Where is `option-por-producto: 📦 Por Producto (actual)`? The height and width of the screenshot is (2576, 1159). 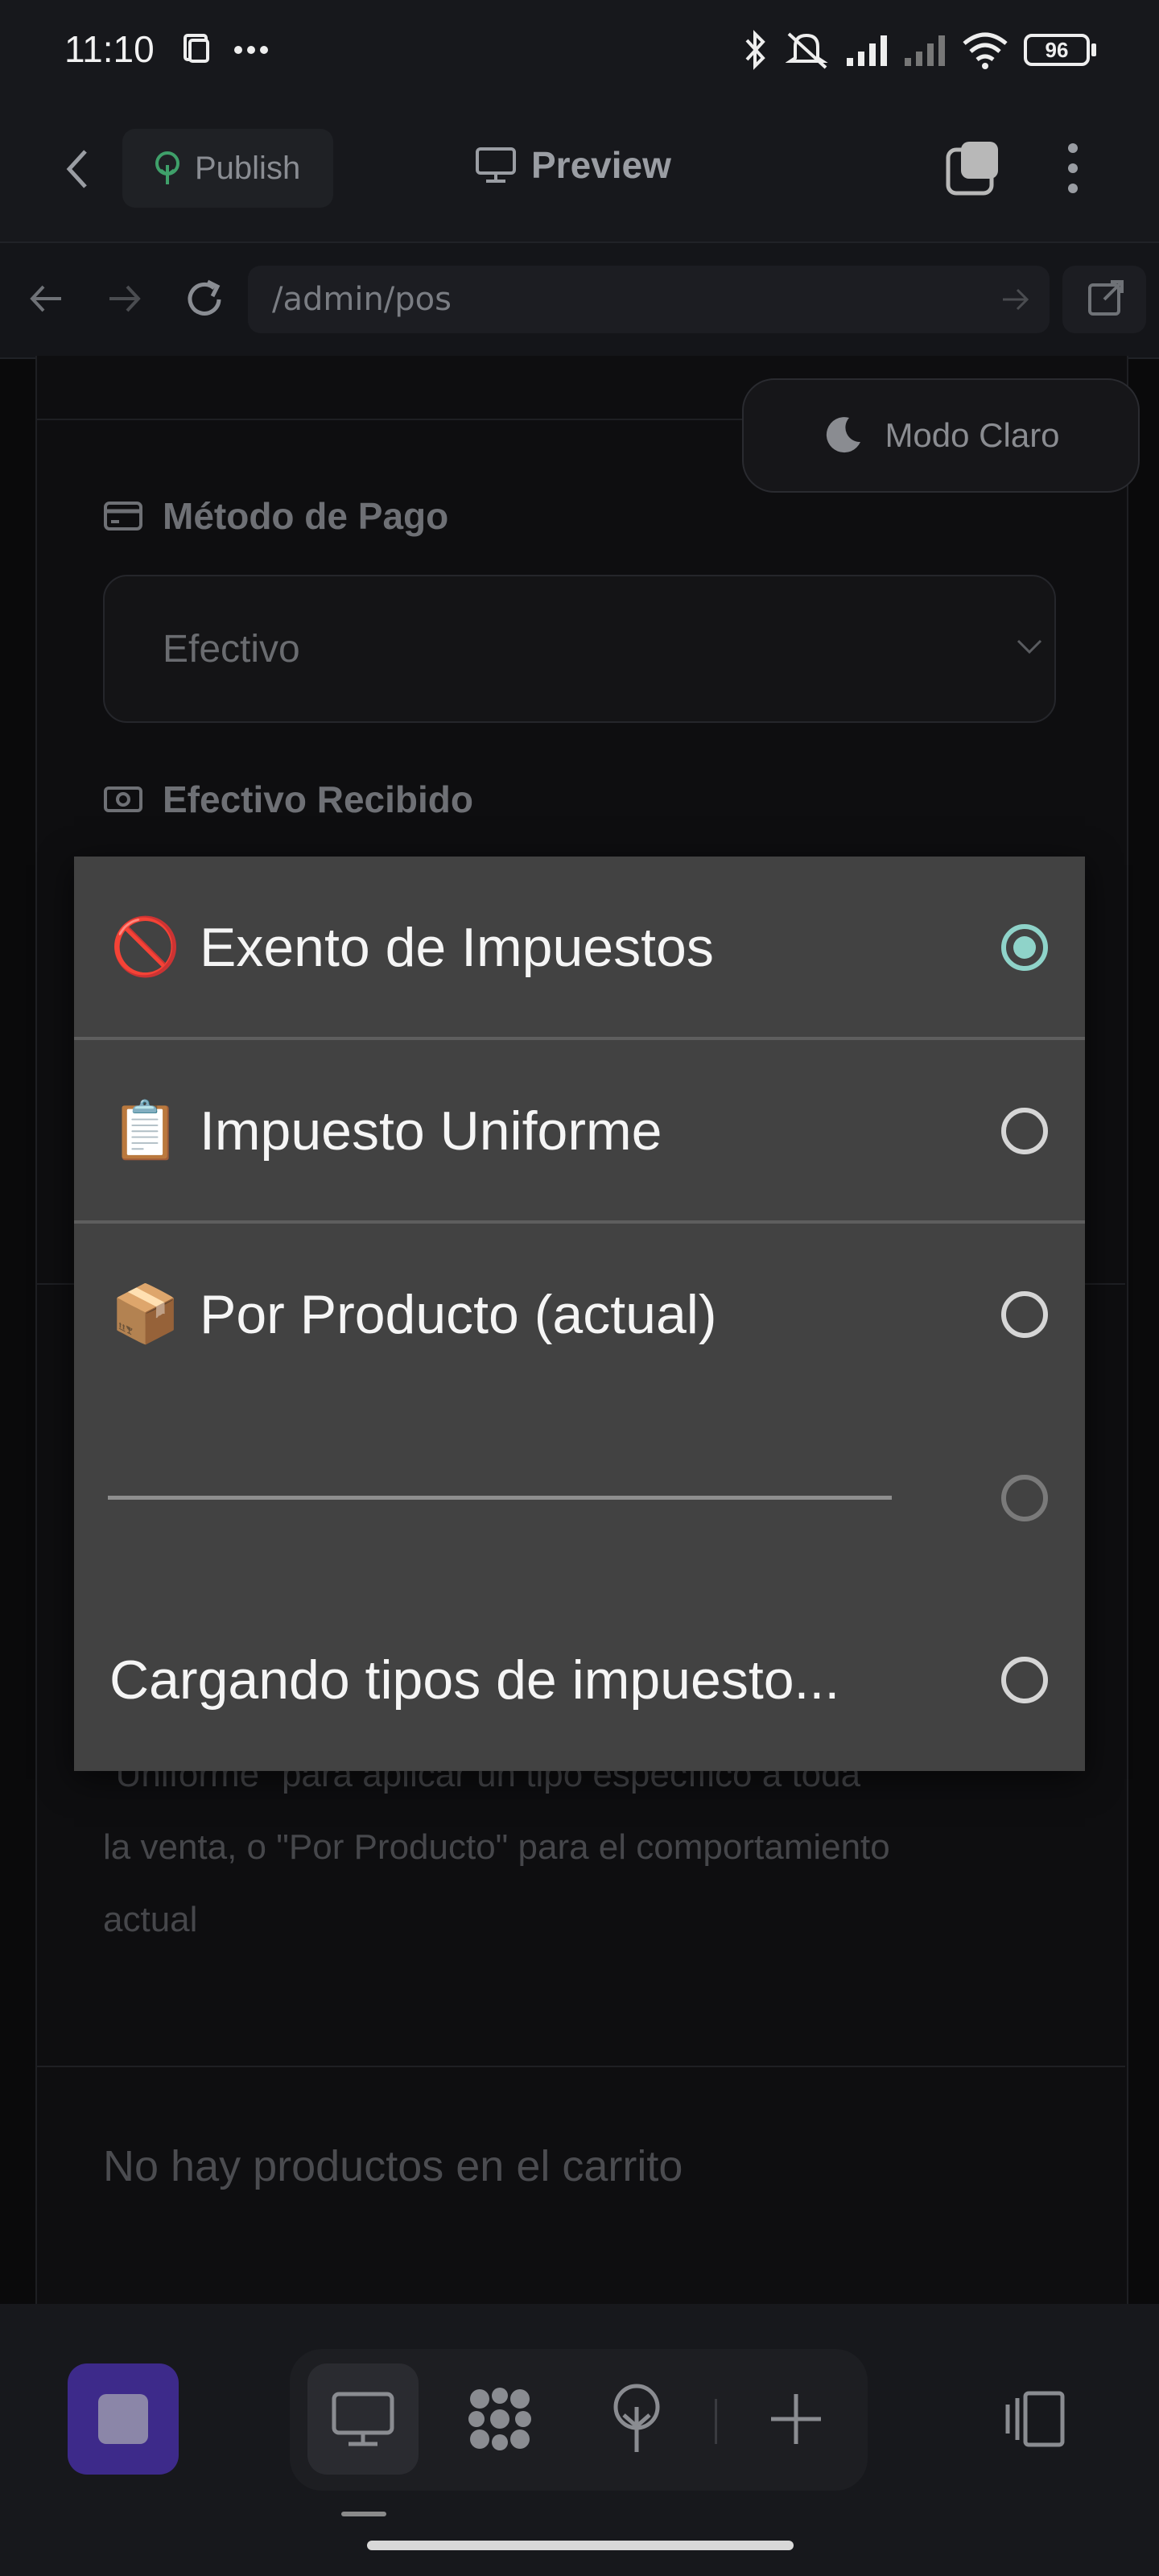
option-por-producto: 📦 Por Producto (actual) is located at coordinates (579, 1315).